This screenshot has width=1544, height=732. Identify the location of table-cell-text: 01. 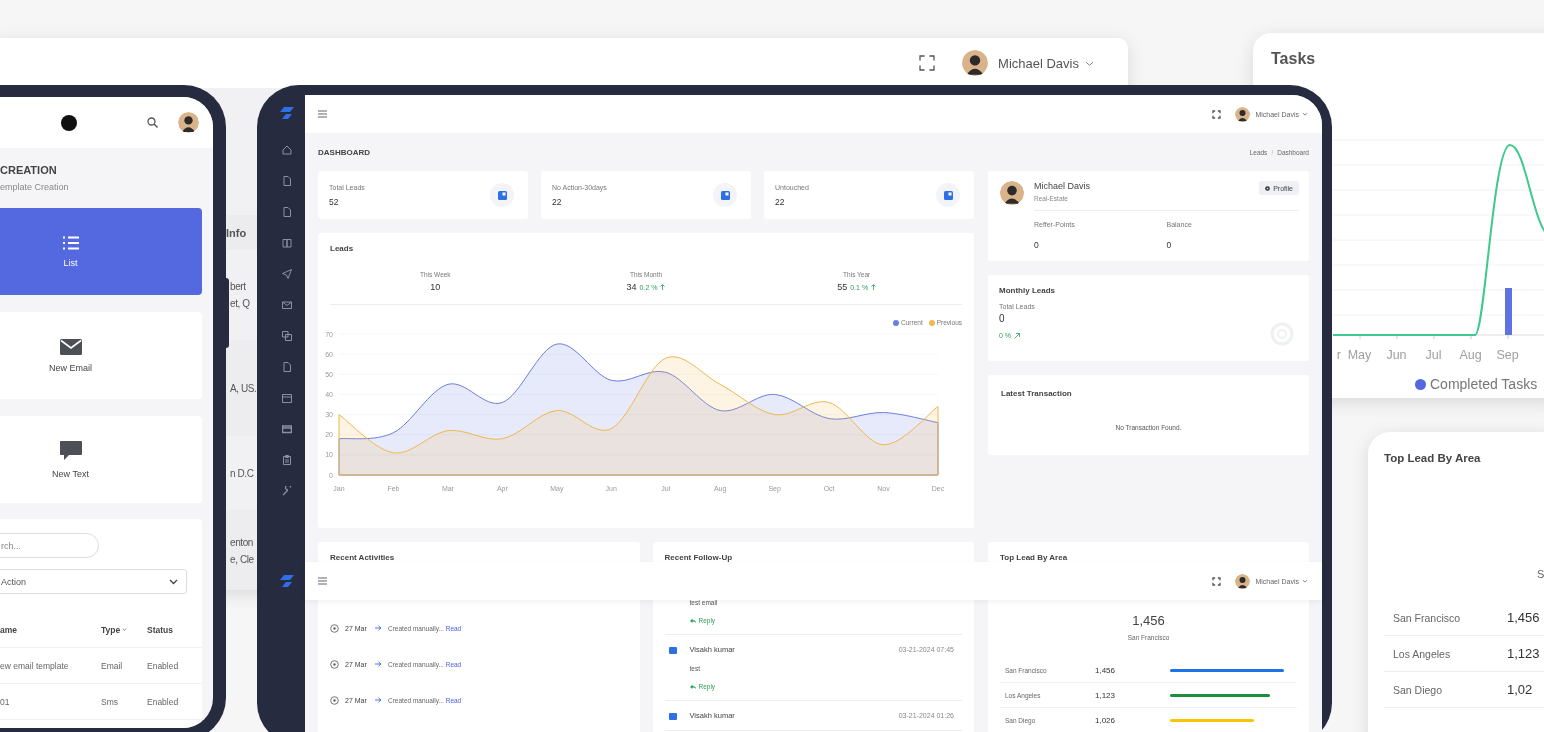
(5, 701).